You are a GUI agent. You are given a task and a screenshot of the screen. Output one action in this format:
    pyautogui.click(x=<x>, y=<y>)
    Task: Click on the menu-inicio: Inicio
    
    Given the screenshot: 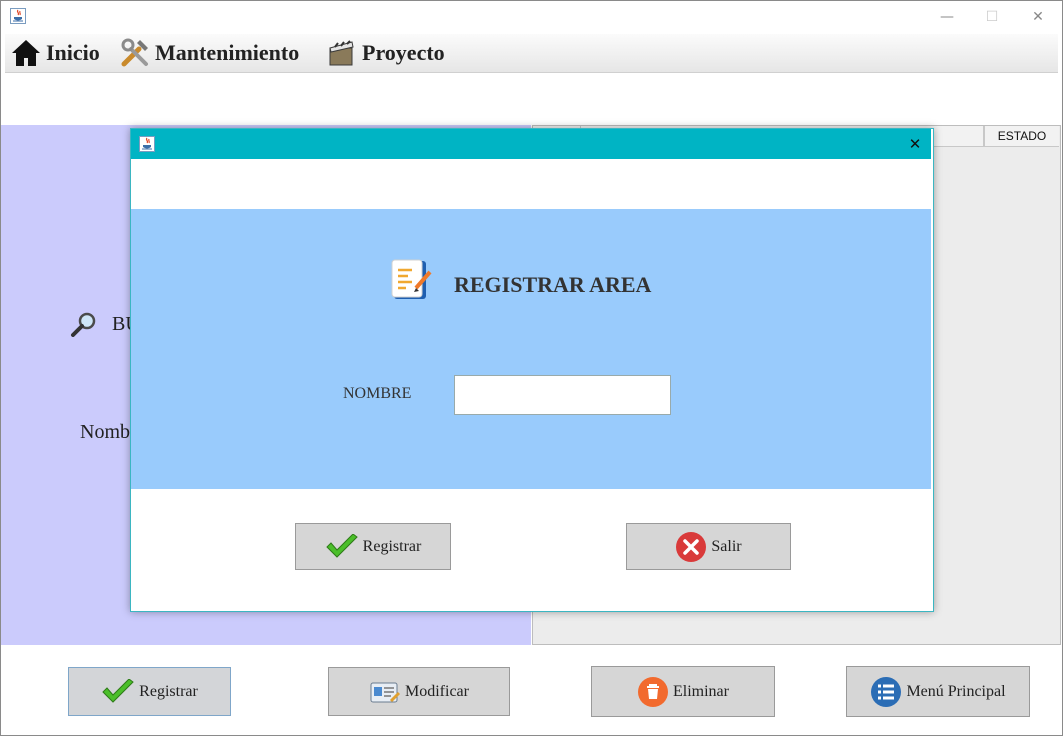 What is the action you would take?
    pyautogui.click(x=55, y=53)
    